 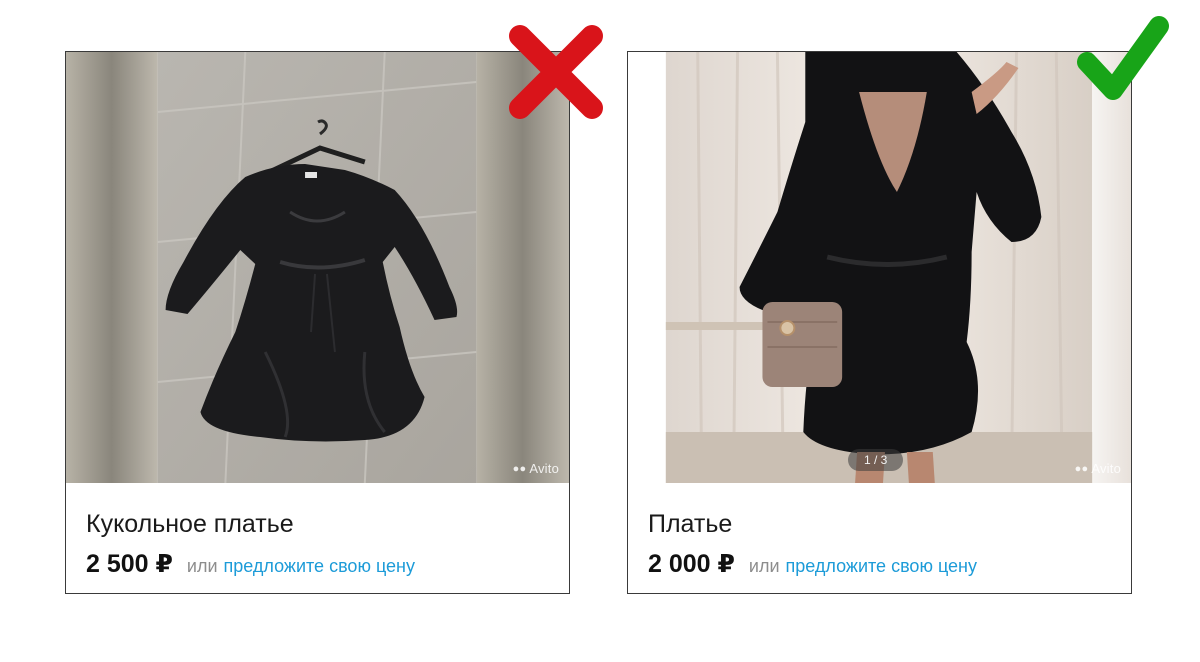 I want to click on listing-title: Платье, so click(x=889, y=524).